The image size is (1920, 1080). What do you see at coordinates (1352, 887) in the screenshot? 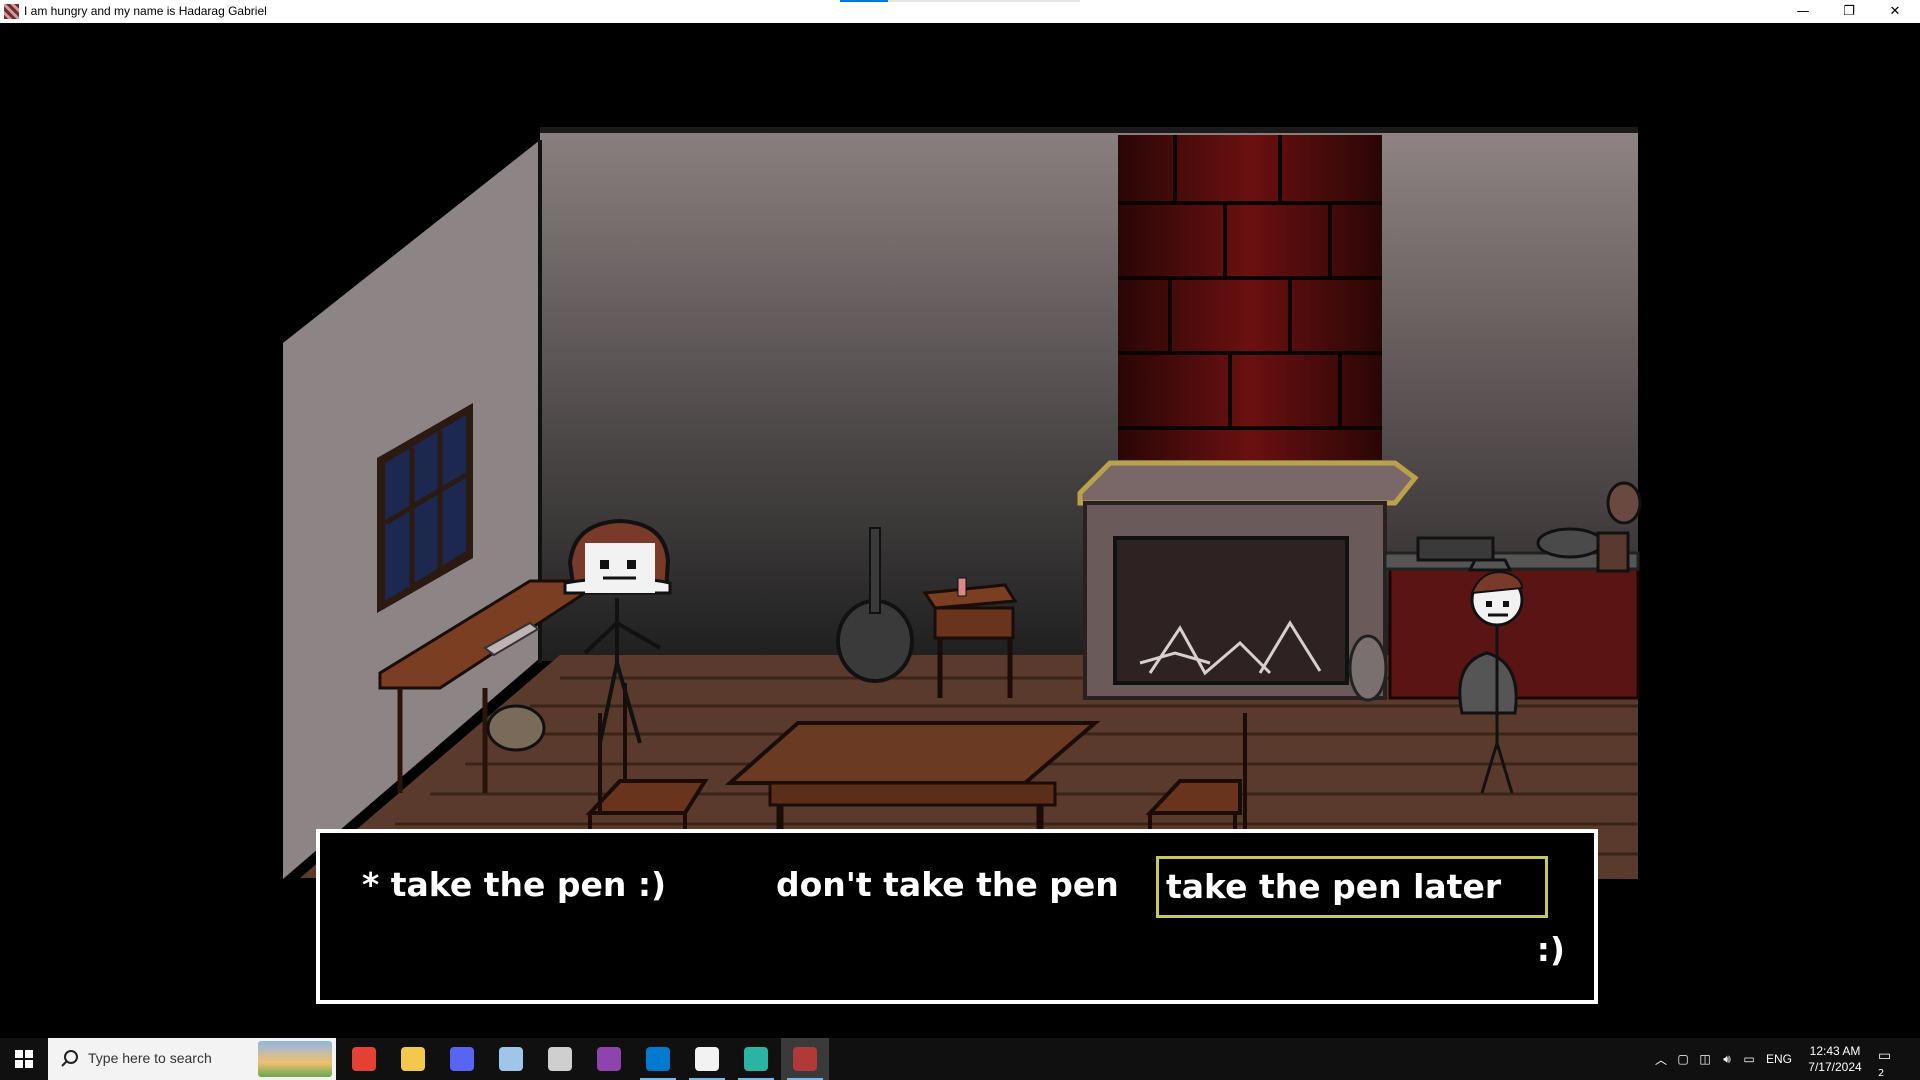
I see `choice-take-pen-later: take the pen later` at bounding box center [1352, 887].